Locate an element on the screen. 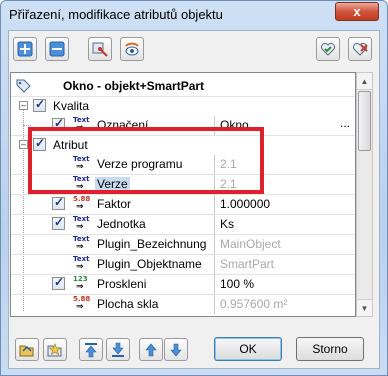 The height and width of the screenshot is (376, 388). arrow-up-icon is located at coordinates (151, 350).